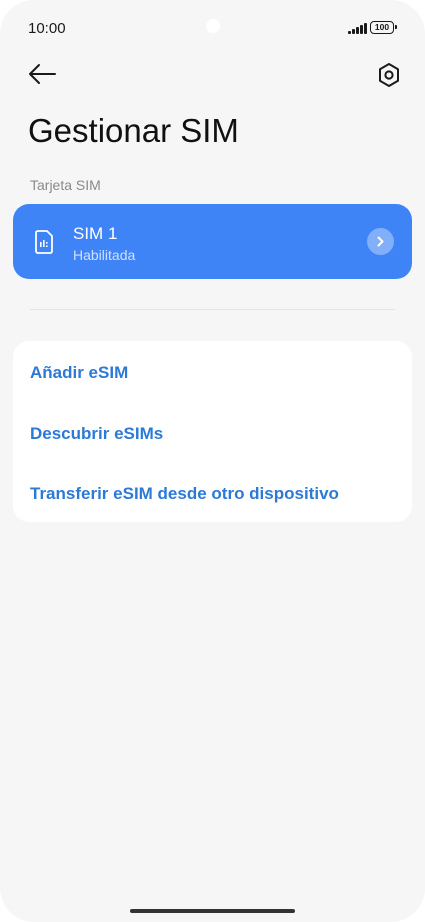 The image size is (425, 922). Describe the element at coordinates (212, 241) in the screenshot. I see `sim-1-item: SIM 1 Habilitada` at that location.